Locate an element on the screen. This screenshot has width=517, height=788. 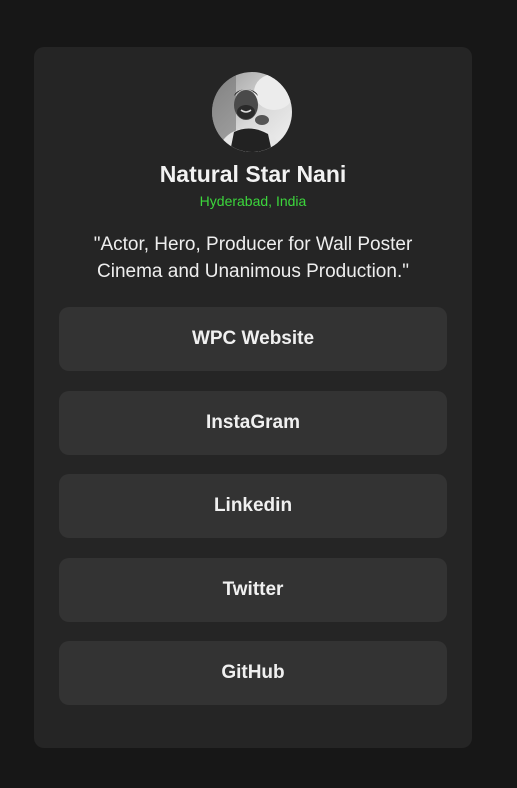
github-link-button: GitHub is located at coordinates (253, 673).